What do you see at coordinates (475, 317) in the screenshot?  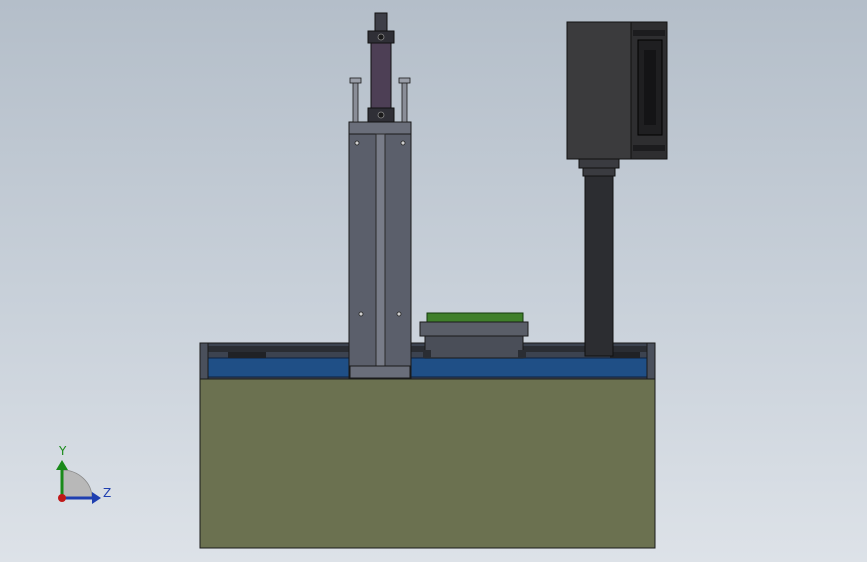 I see `pcb-board` at bounding box center [475, 317].